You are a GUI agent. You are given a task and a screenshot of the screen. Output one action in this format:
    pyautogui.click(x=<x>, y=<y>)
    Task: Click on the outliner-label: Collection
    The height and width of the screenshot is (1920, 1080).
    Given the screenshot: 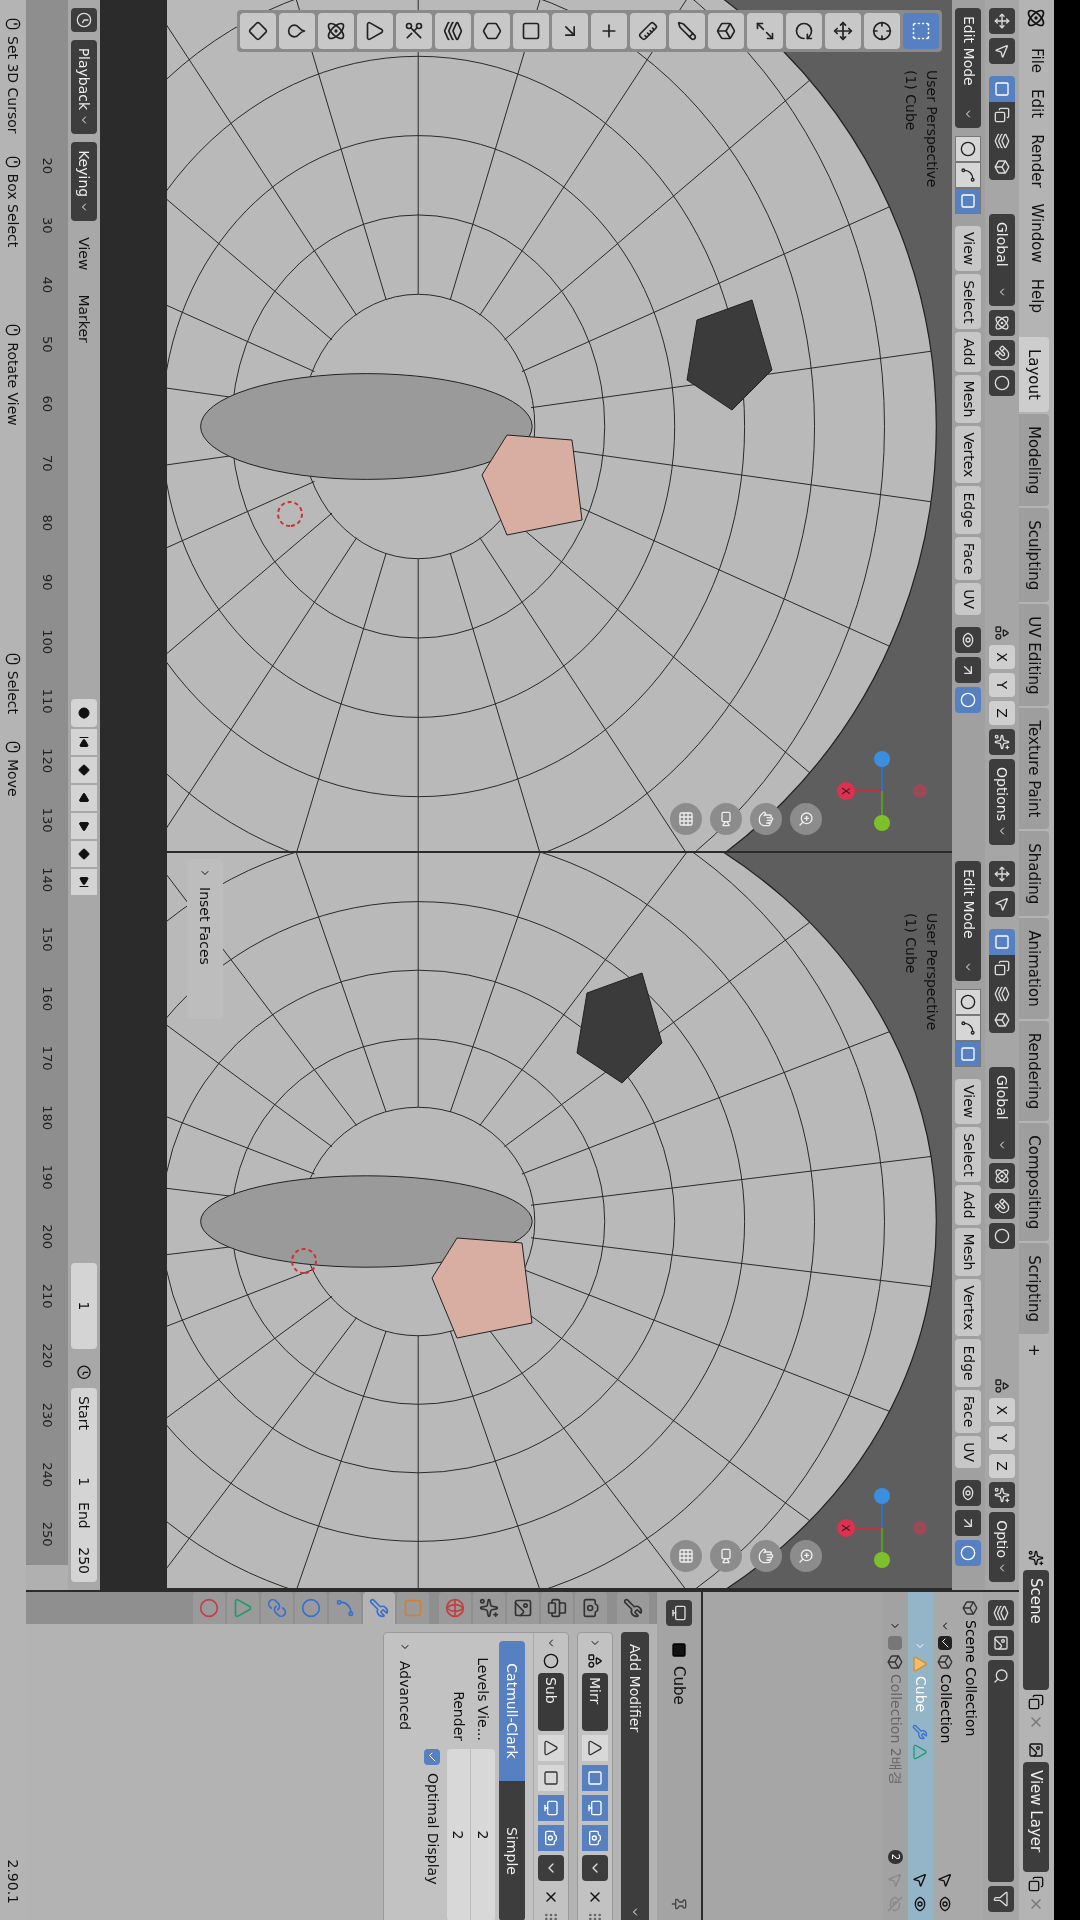 What is the action you would take?
    pyautogui.click(x=946, y=1709)
    